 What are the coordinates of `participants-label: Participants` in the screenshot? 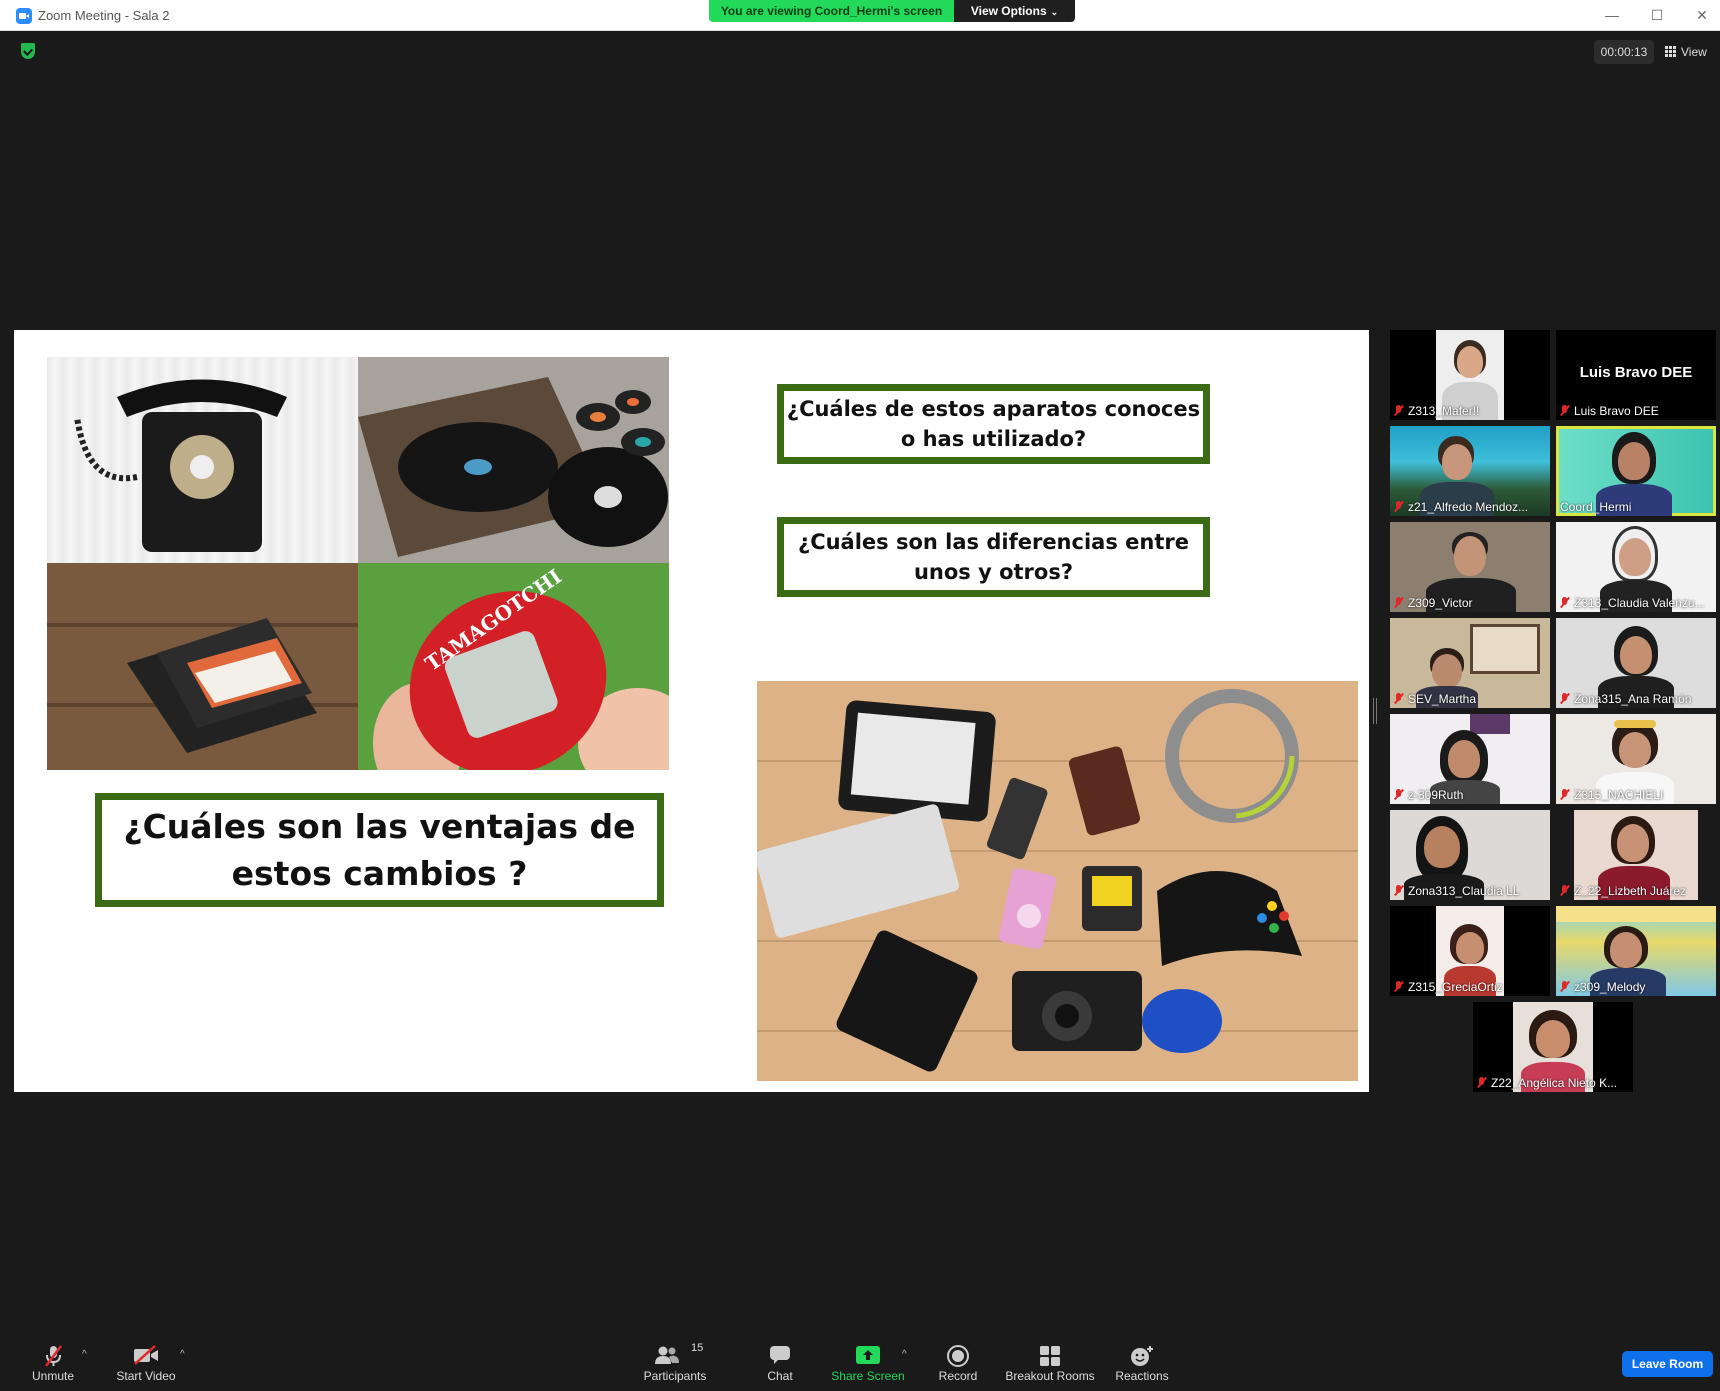 It's located at (675, 1376).